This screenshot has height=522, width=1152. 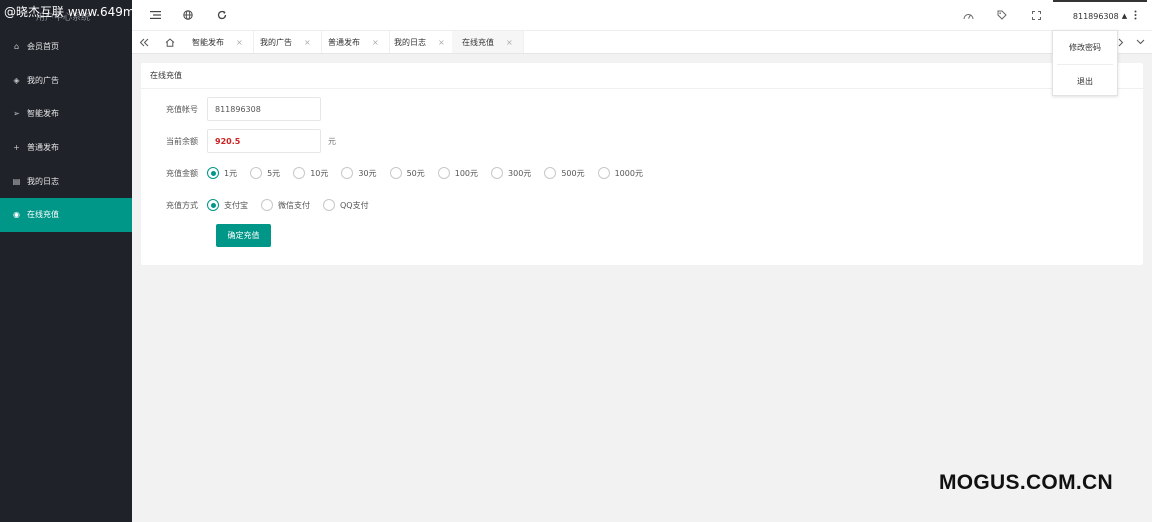 What do you see at coordinates (66, 114) in the screenshot?
I see `sidebar-item-2: ➢ 智能发布` at bounding box center [66, 114].